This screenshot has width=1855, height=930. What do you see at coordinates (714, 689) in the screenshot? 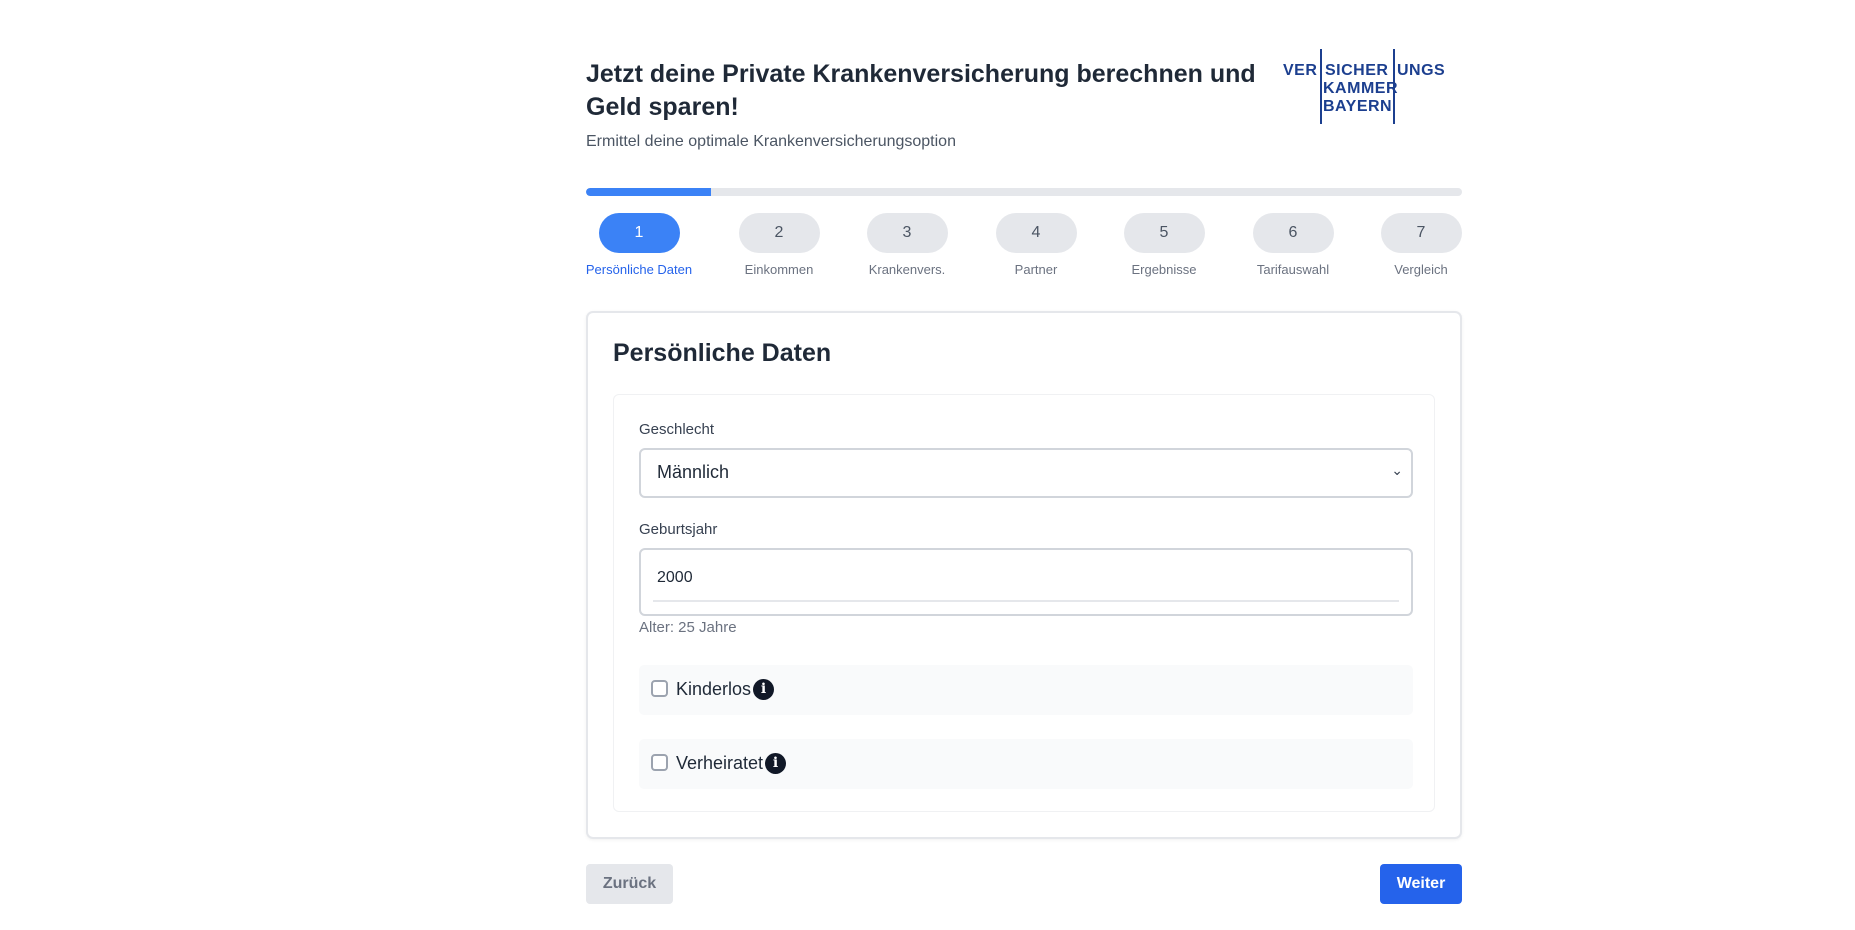
I see `childless-label: Kinderlos` at bounding box center [714, 689].